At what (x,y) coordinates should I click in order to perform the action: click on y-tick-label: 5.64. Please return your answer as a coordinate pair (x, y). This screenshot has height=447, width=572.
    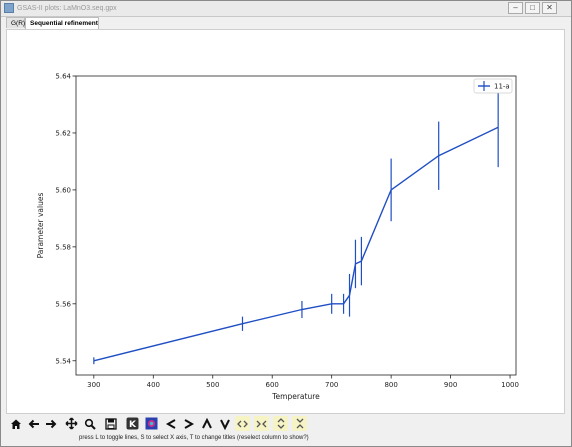
    Looking at the image, I should click on (63, 77).